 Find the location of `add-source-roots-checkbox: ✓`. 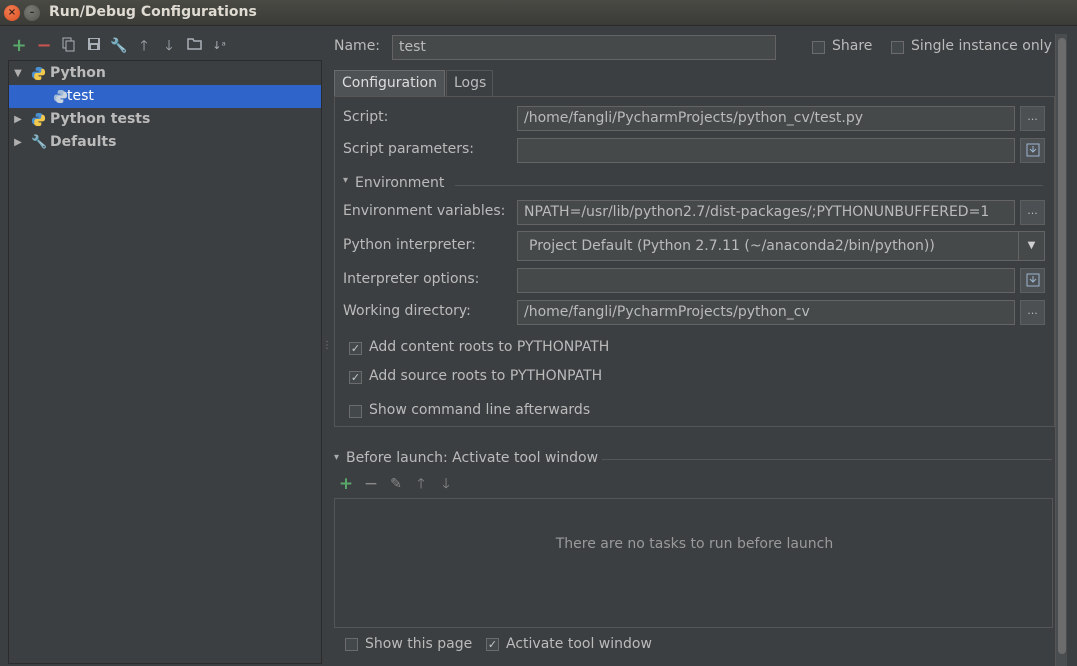

add-source-roots-checkbox: ✓ is located at coordinates (355, 377).